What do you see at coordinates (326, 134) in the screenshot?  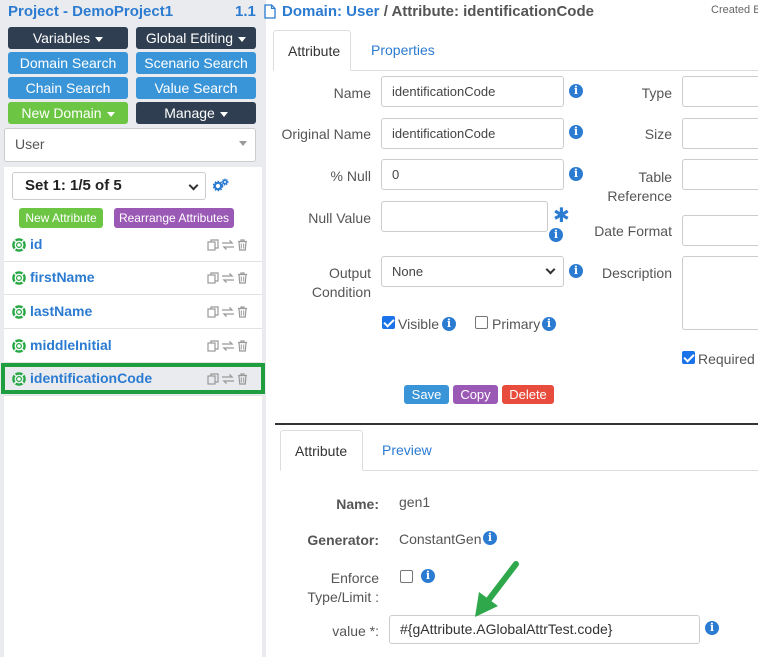 I see `original-name-label: Original Name` at bounding box center [326, 134].